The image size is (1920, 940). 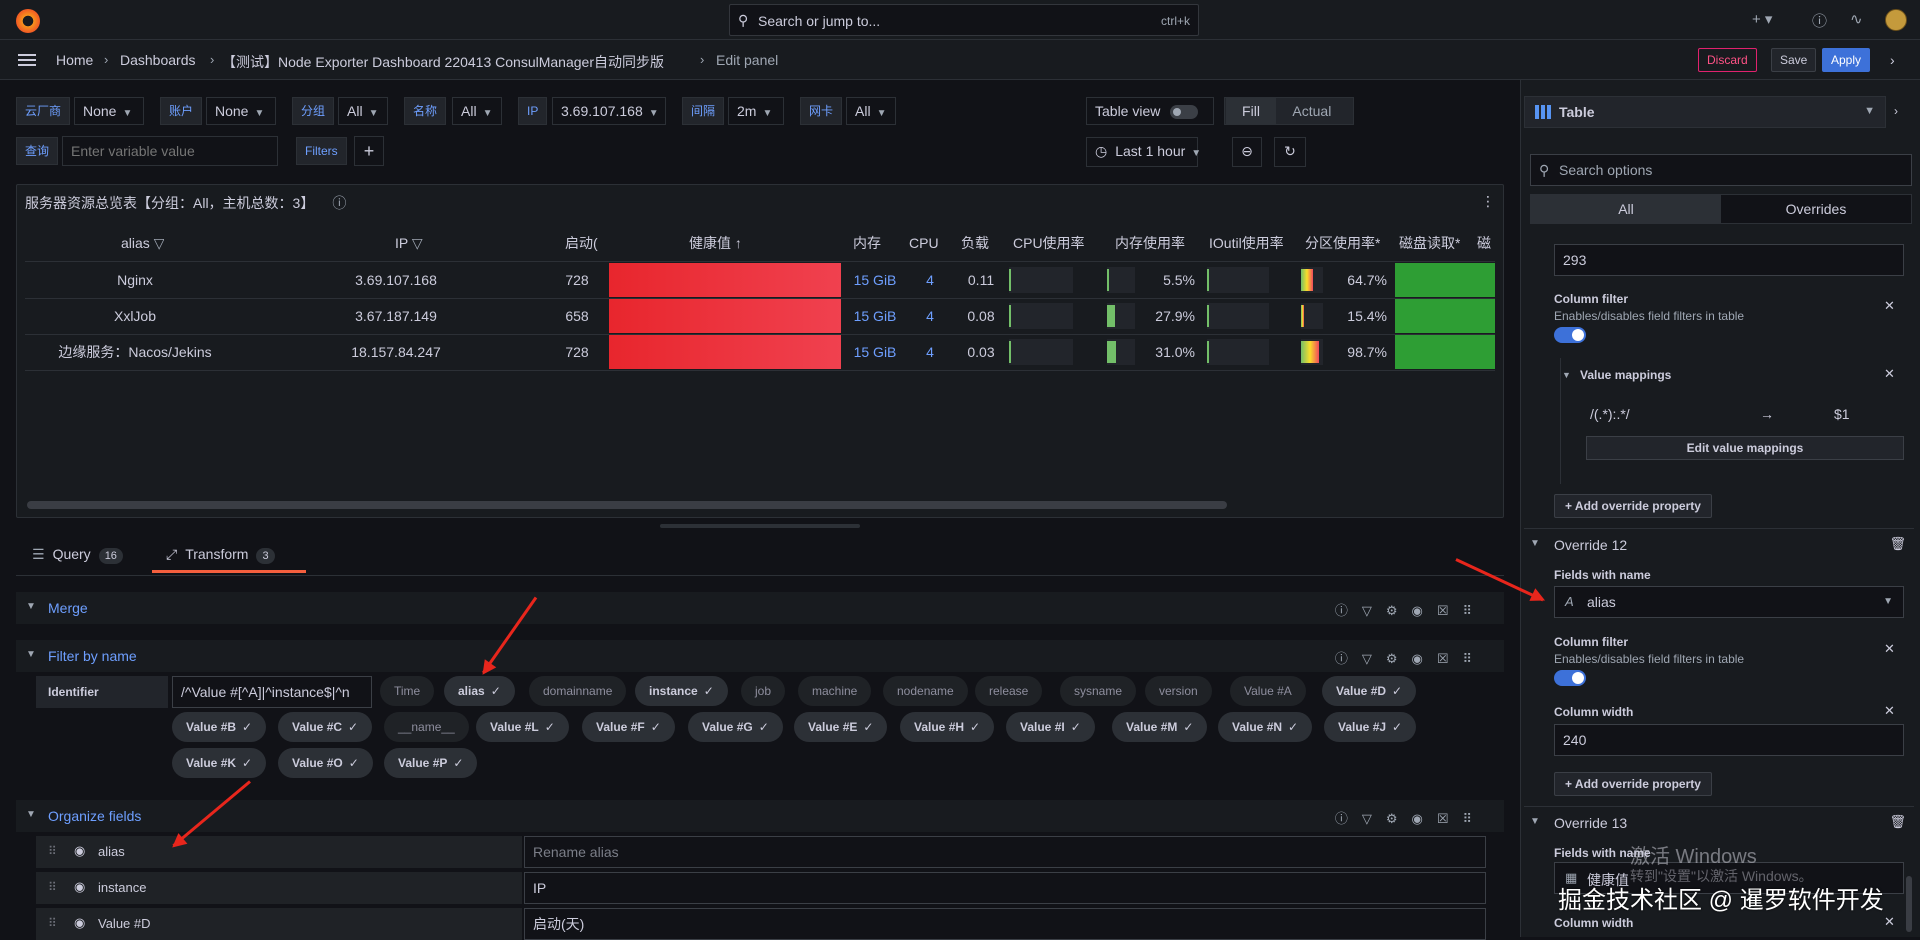 I want to click on var-select-name: All ▼, so click(x=477, y=111).